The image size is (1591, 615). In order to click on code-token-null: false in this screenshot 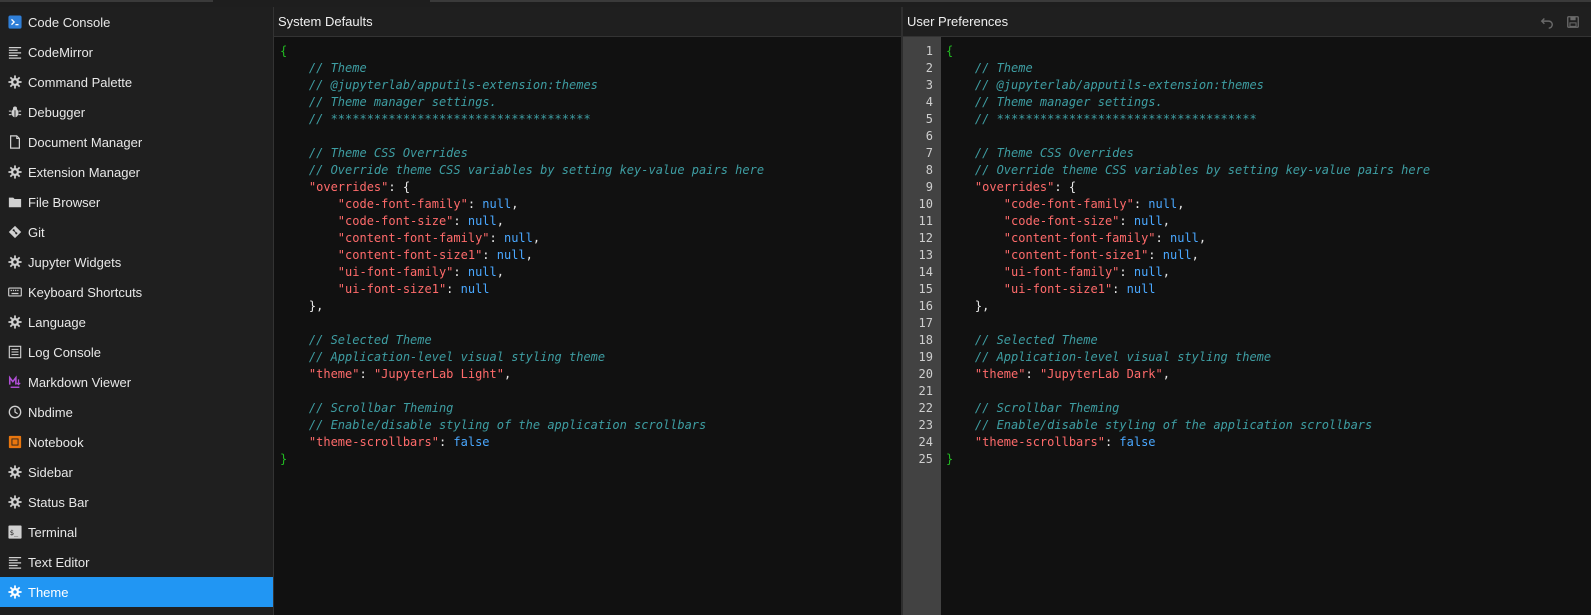, I will do `click(471, 442)`.